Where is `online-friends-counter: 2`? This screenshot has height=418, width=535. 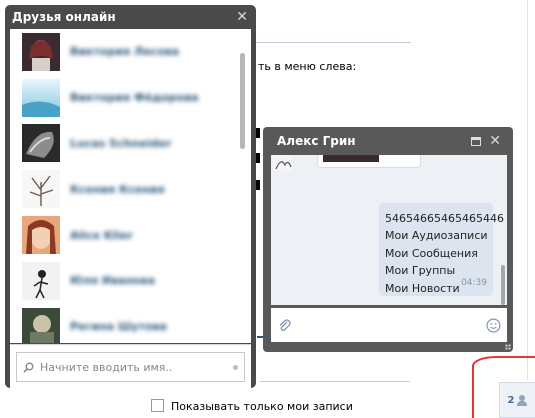 online-friends-counter: 2 is located at coordinates (517, 400).